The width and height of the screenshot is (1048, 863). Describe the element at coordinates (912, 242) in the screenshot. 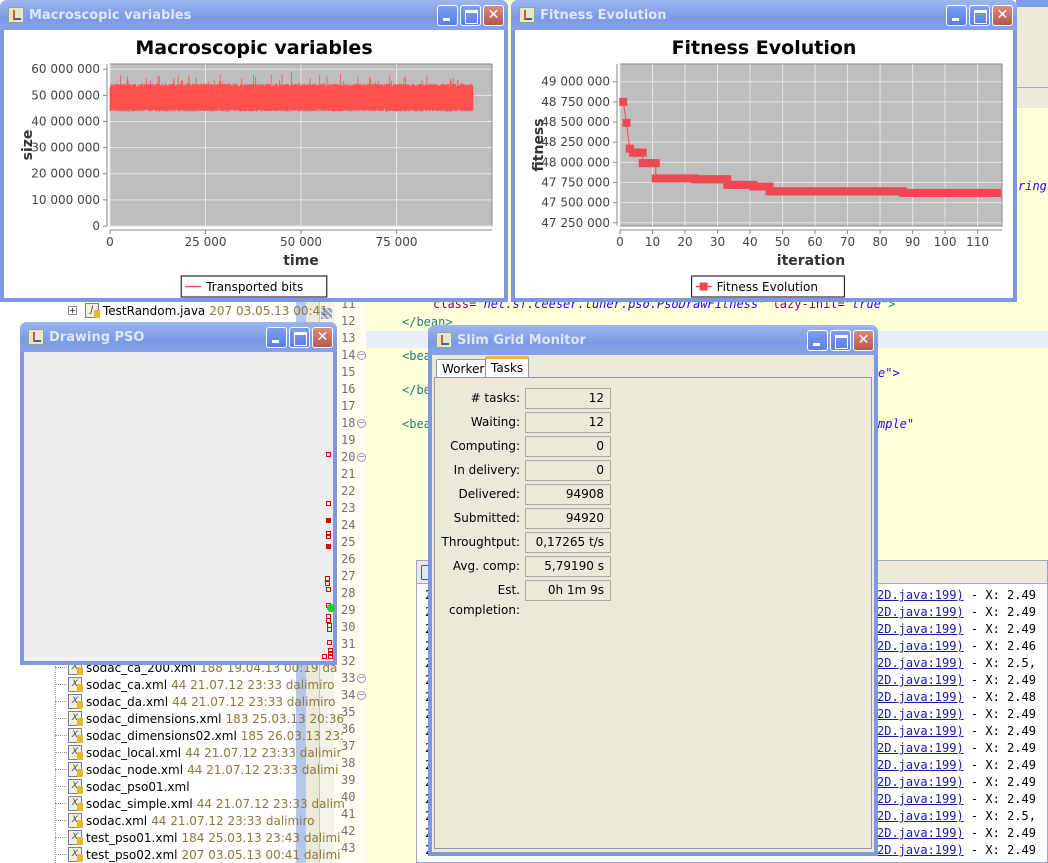

I see `x-tick-label: 90` at that location.